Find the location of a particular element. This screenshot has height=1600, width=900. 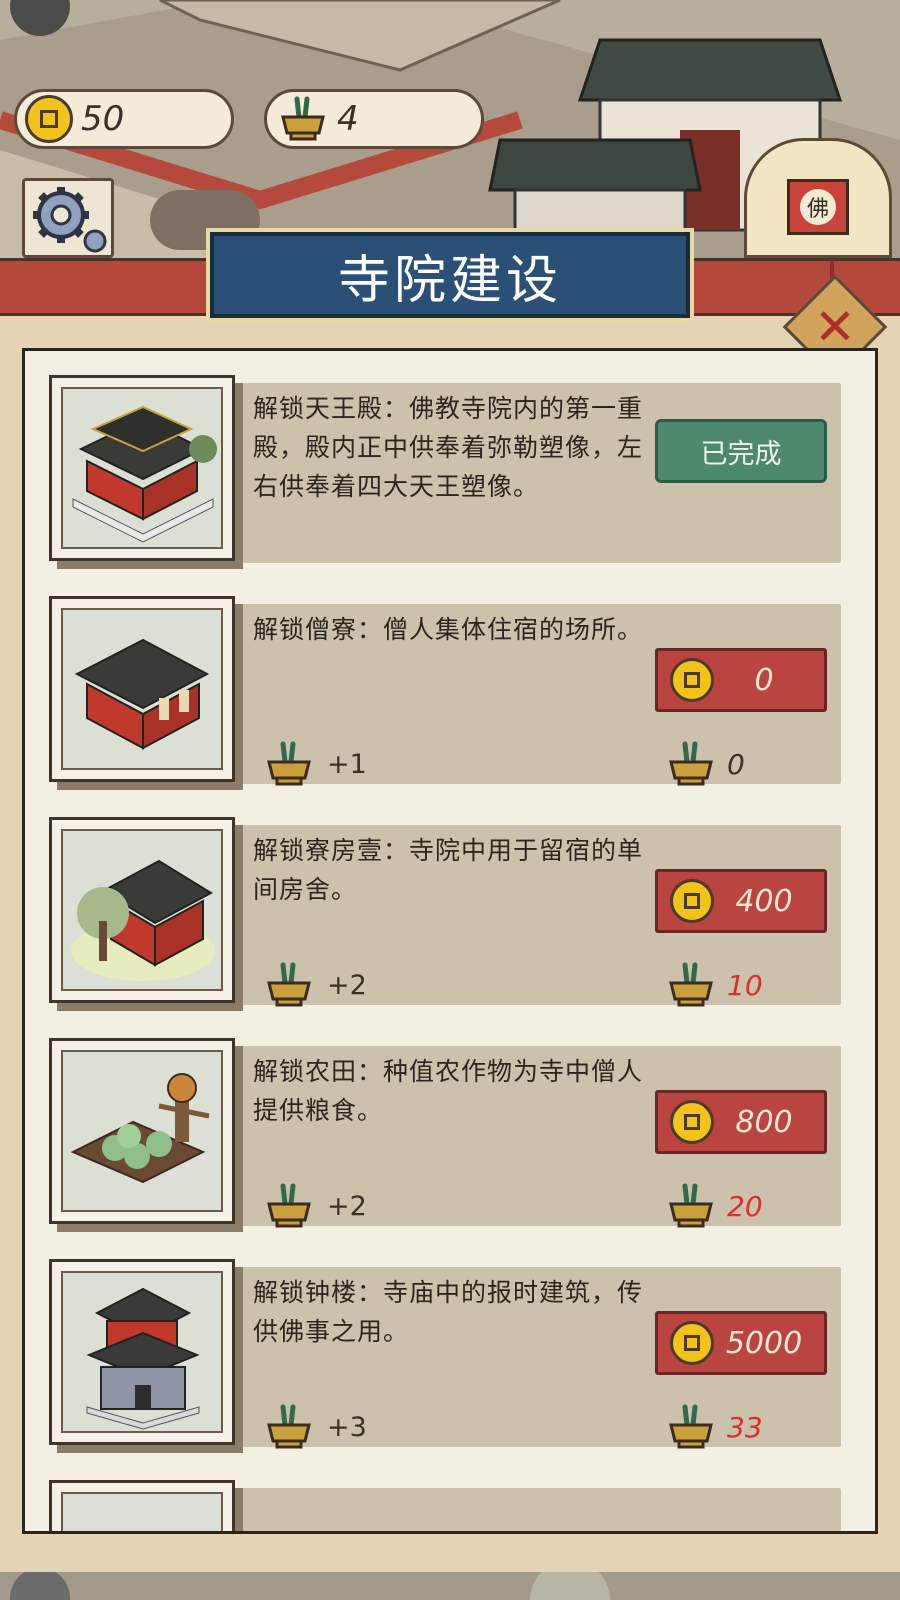

unlock-button: 400 is located at coordinates (741, 901).